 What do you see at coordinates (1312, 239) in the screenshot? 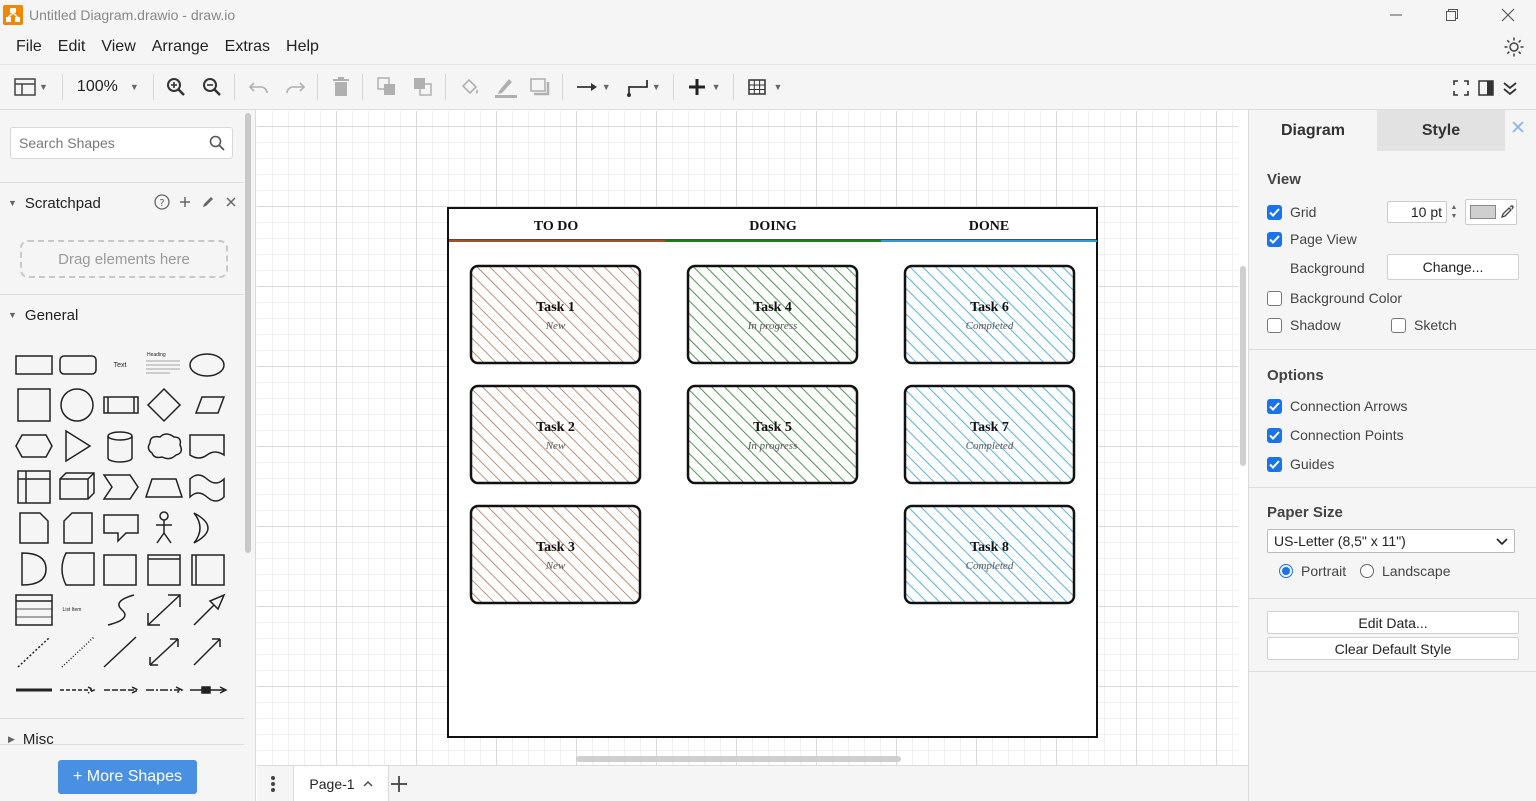
I see `page-view-checkbox-row: Page View` at bounding box center [1312, 239].